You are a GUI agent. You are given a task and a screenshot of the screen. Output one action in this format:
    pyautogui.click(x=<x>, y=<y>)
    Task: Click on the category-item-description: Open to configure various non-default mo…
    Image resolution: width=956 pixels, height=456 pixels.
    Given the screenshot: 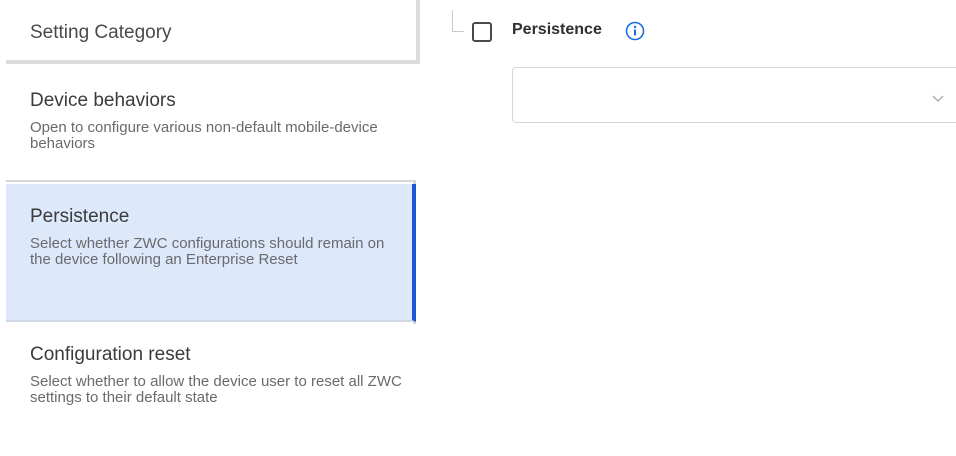 What is the action you would take?
    pyautogui.click(x=204, y=135)
    